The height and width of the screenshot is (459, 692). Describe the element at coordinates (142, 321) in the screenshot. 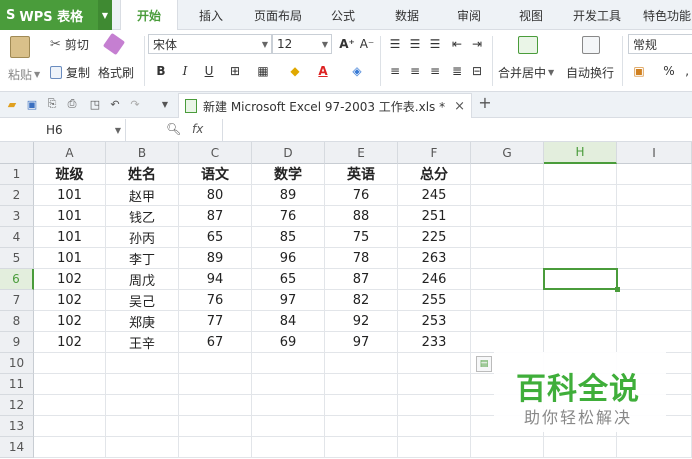

I see `cell-b8: 郑庚` at that location.